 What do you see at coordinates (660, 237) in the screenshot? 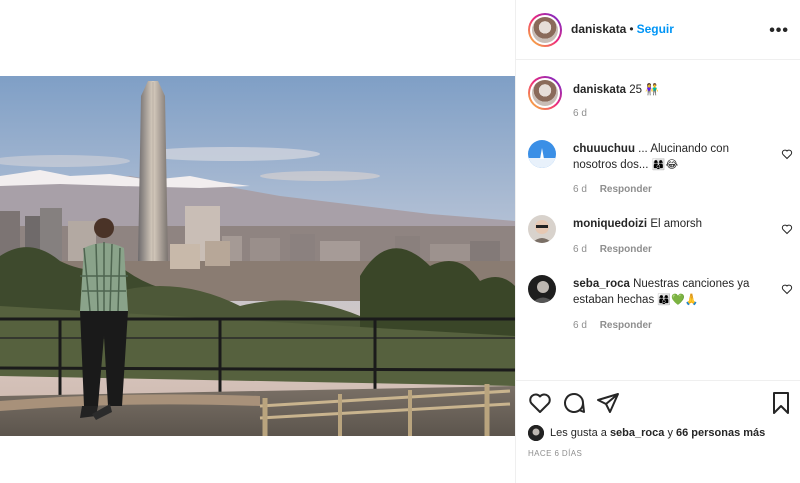
I see `comment-item: moniquedoizi El amorsh 6 d Responder` at bounding box center [660, 237].